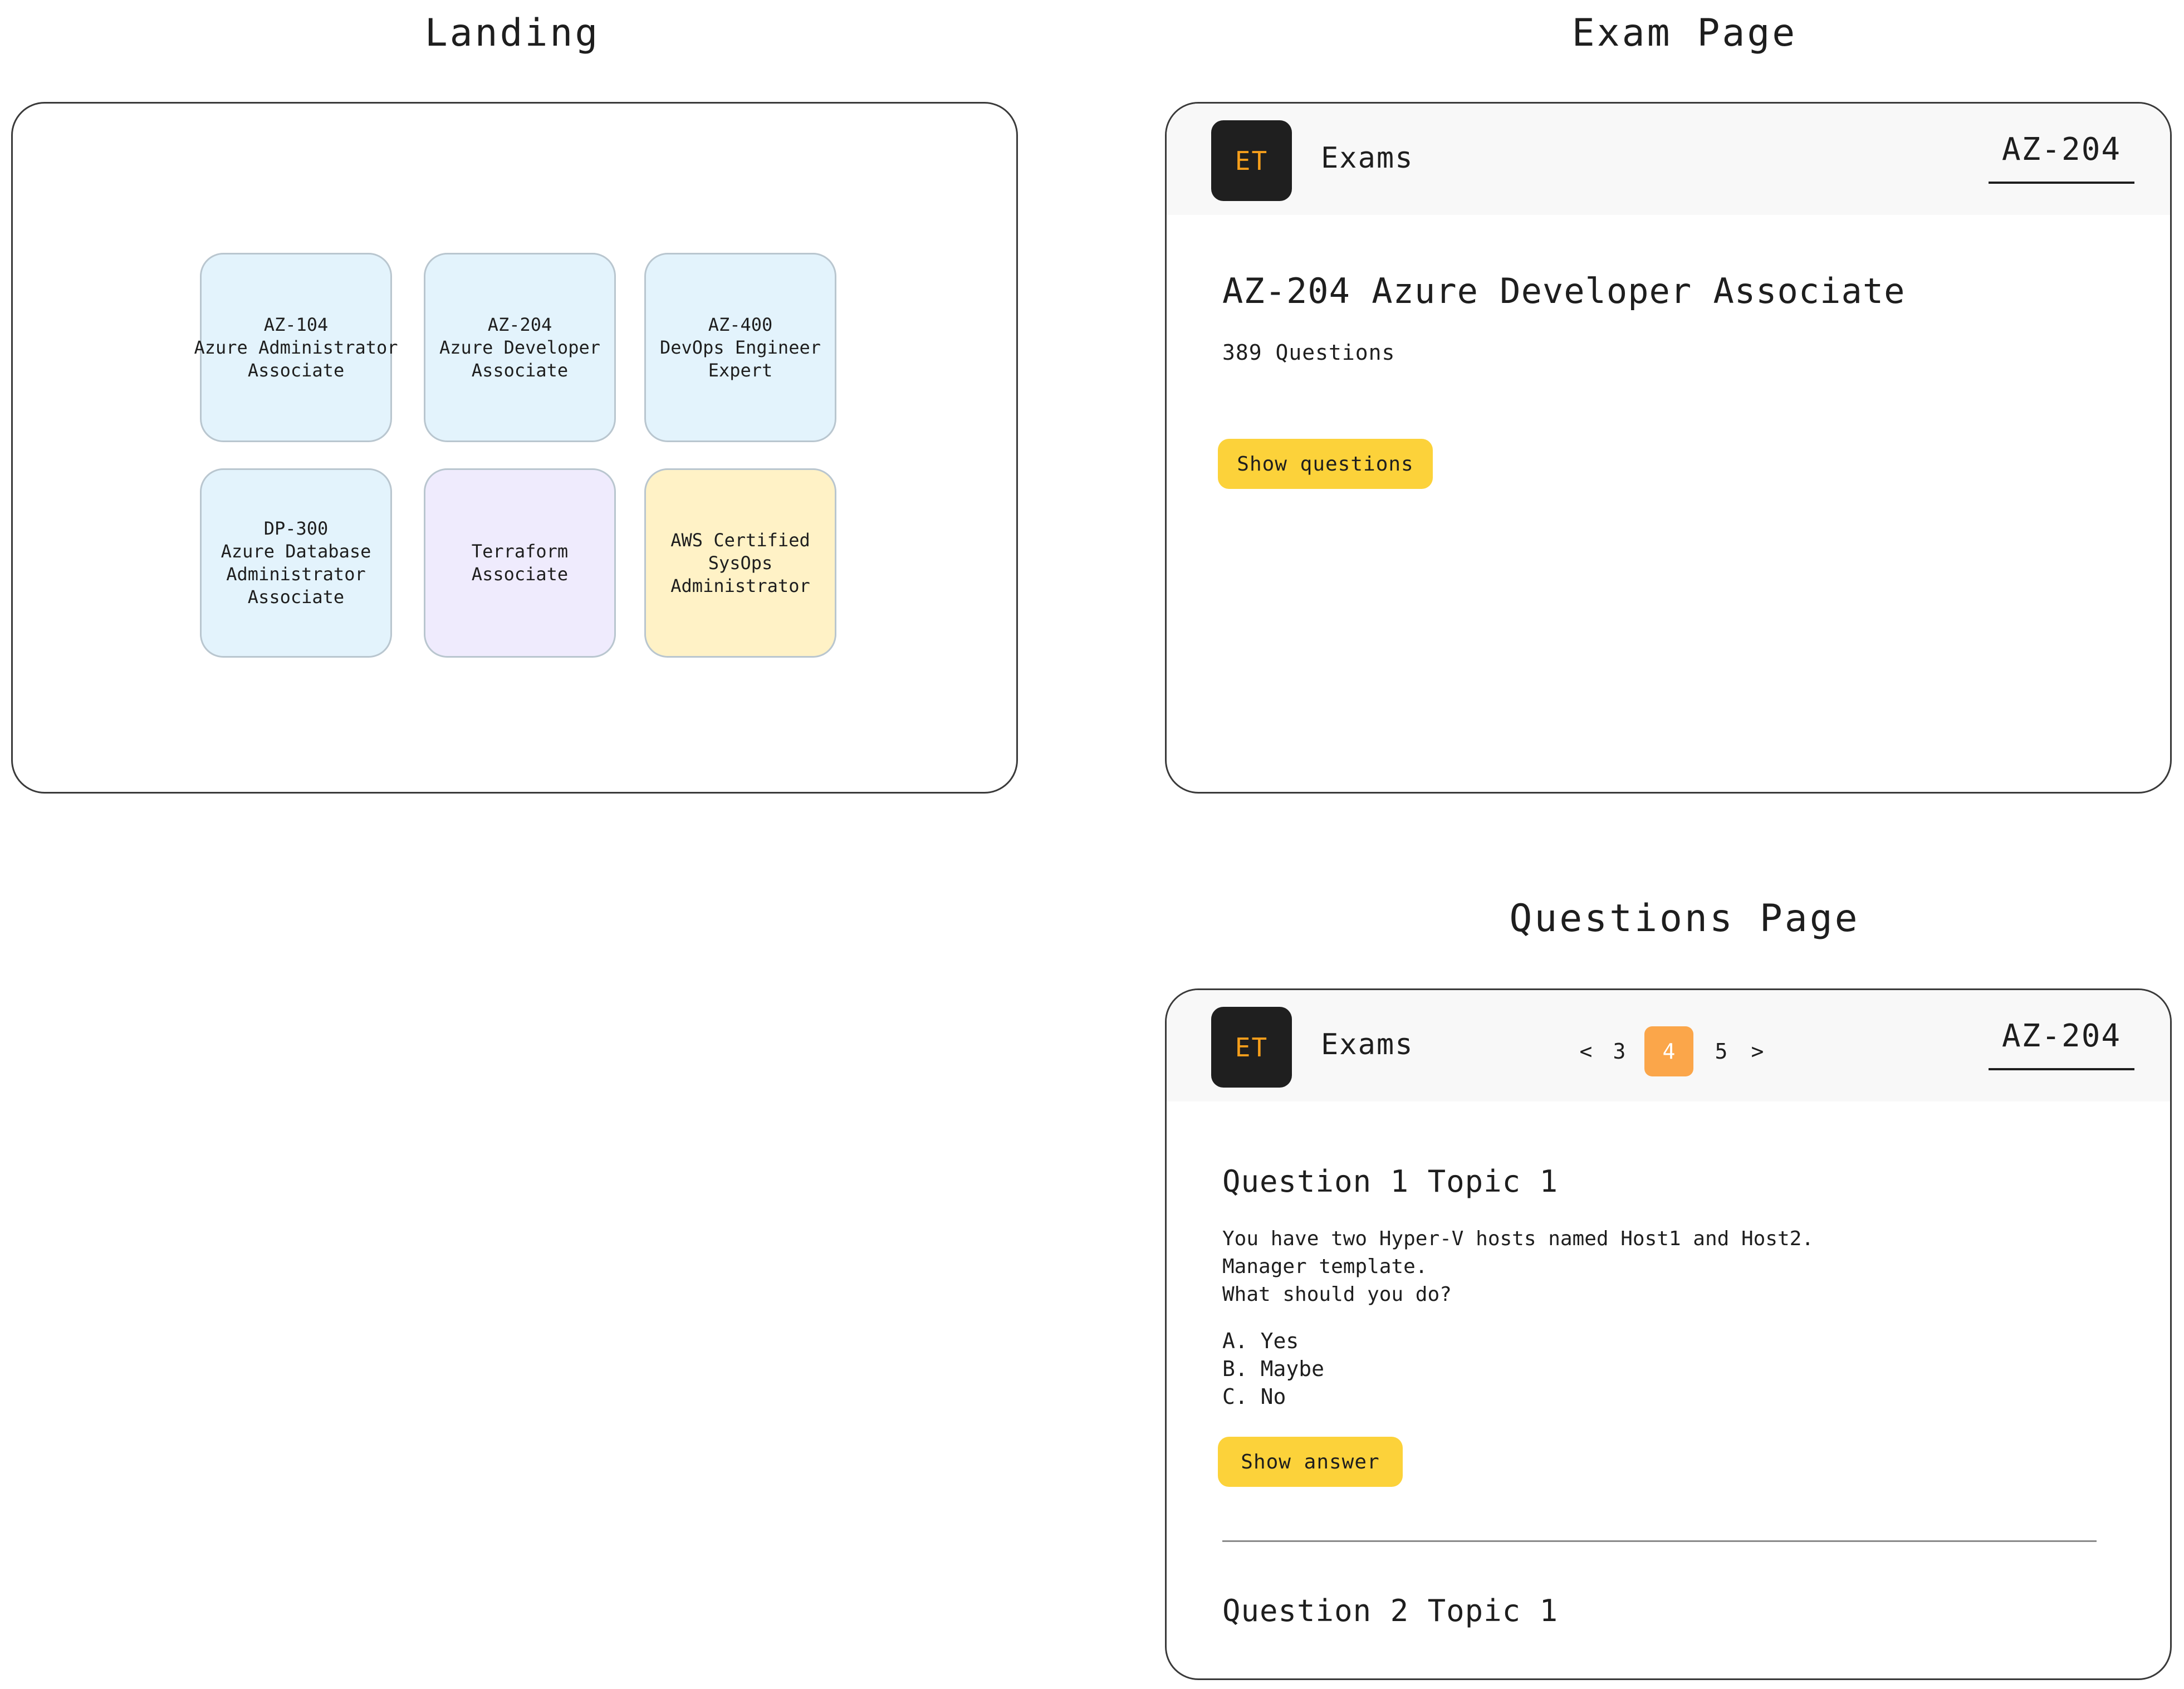  I want to click on show-questions-button: Show questions, so click(1325, 464).